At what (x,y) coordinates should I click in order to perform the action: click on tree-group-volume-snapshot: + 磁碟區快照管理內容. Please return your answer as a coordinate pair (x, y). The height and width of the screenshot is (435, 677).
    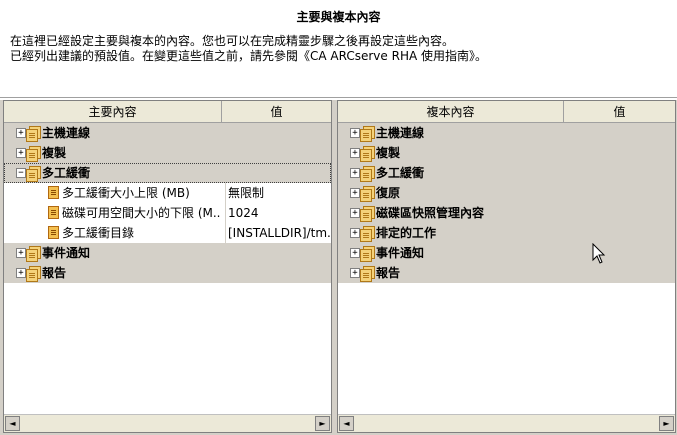
    Looking at the image, I should click on (506, 213).